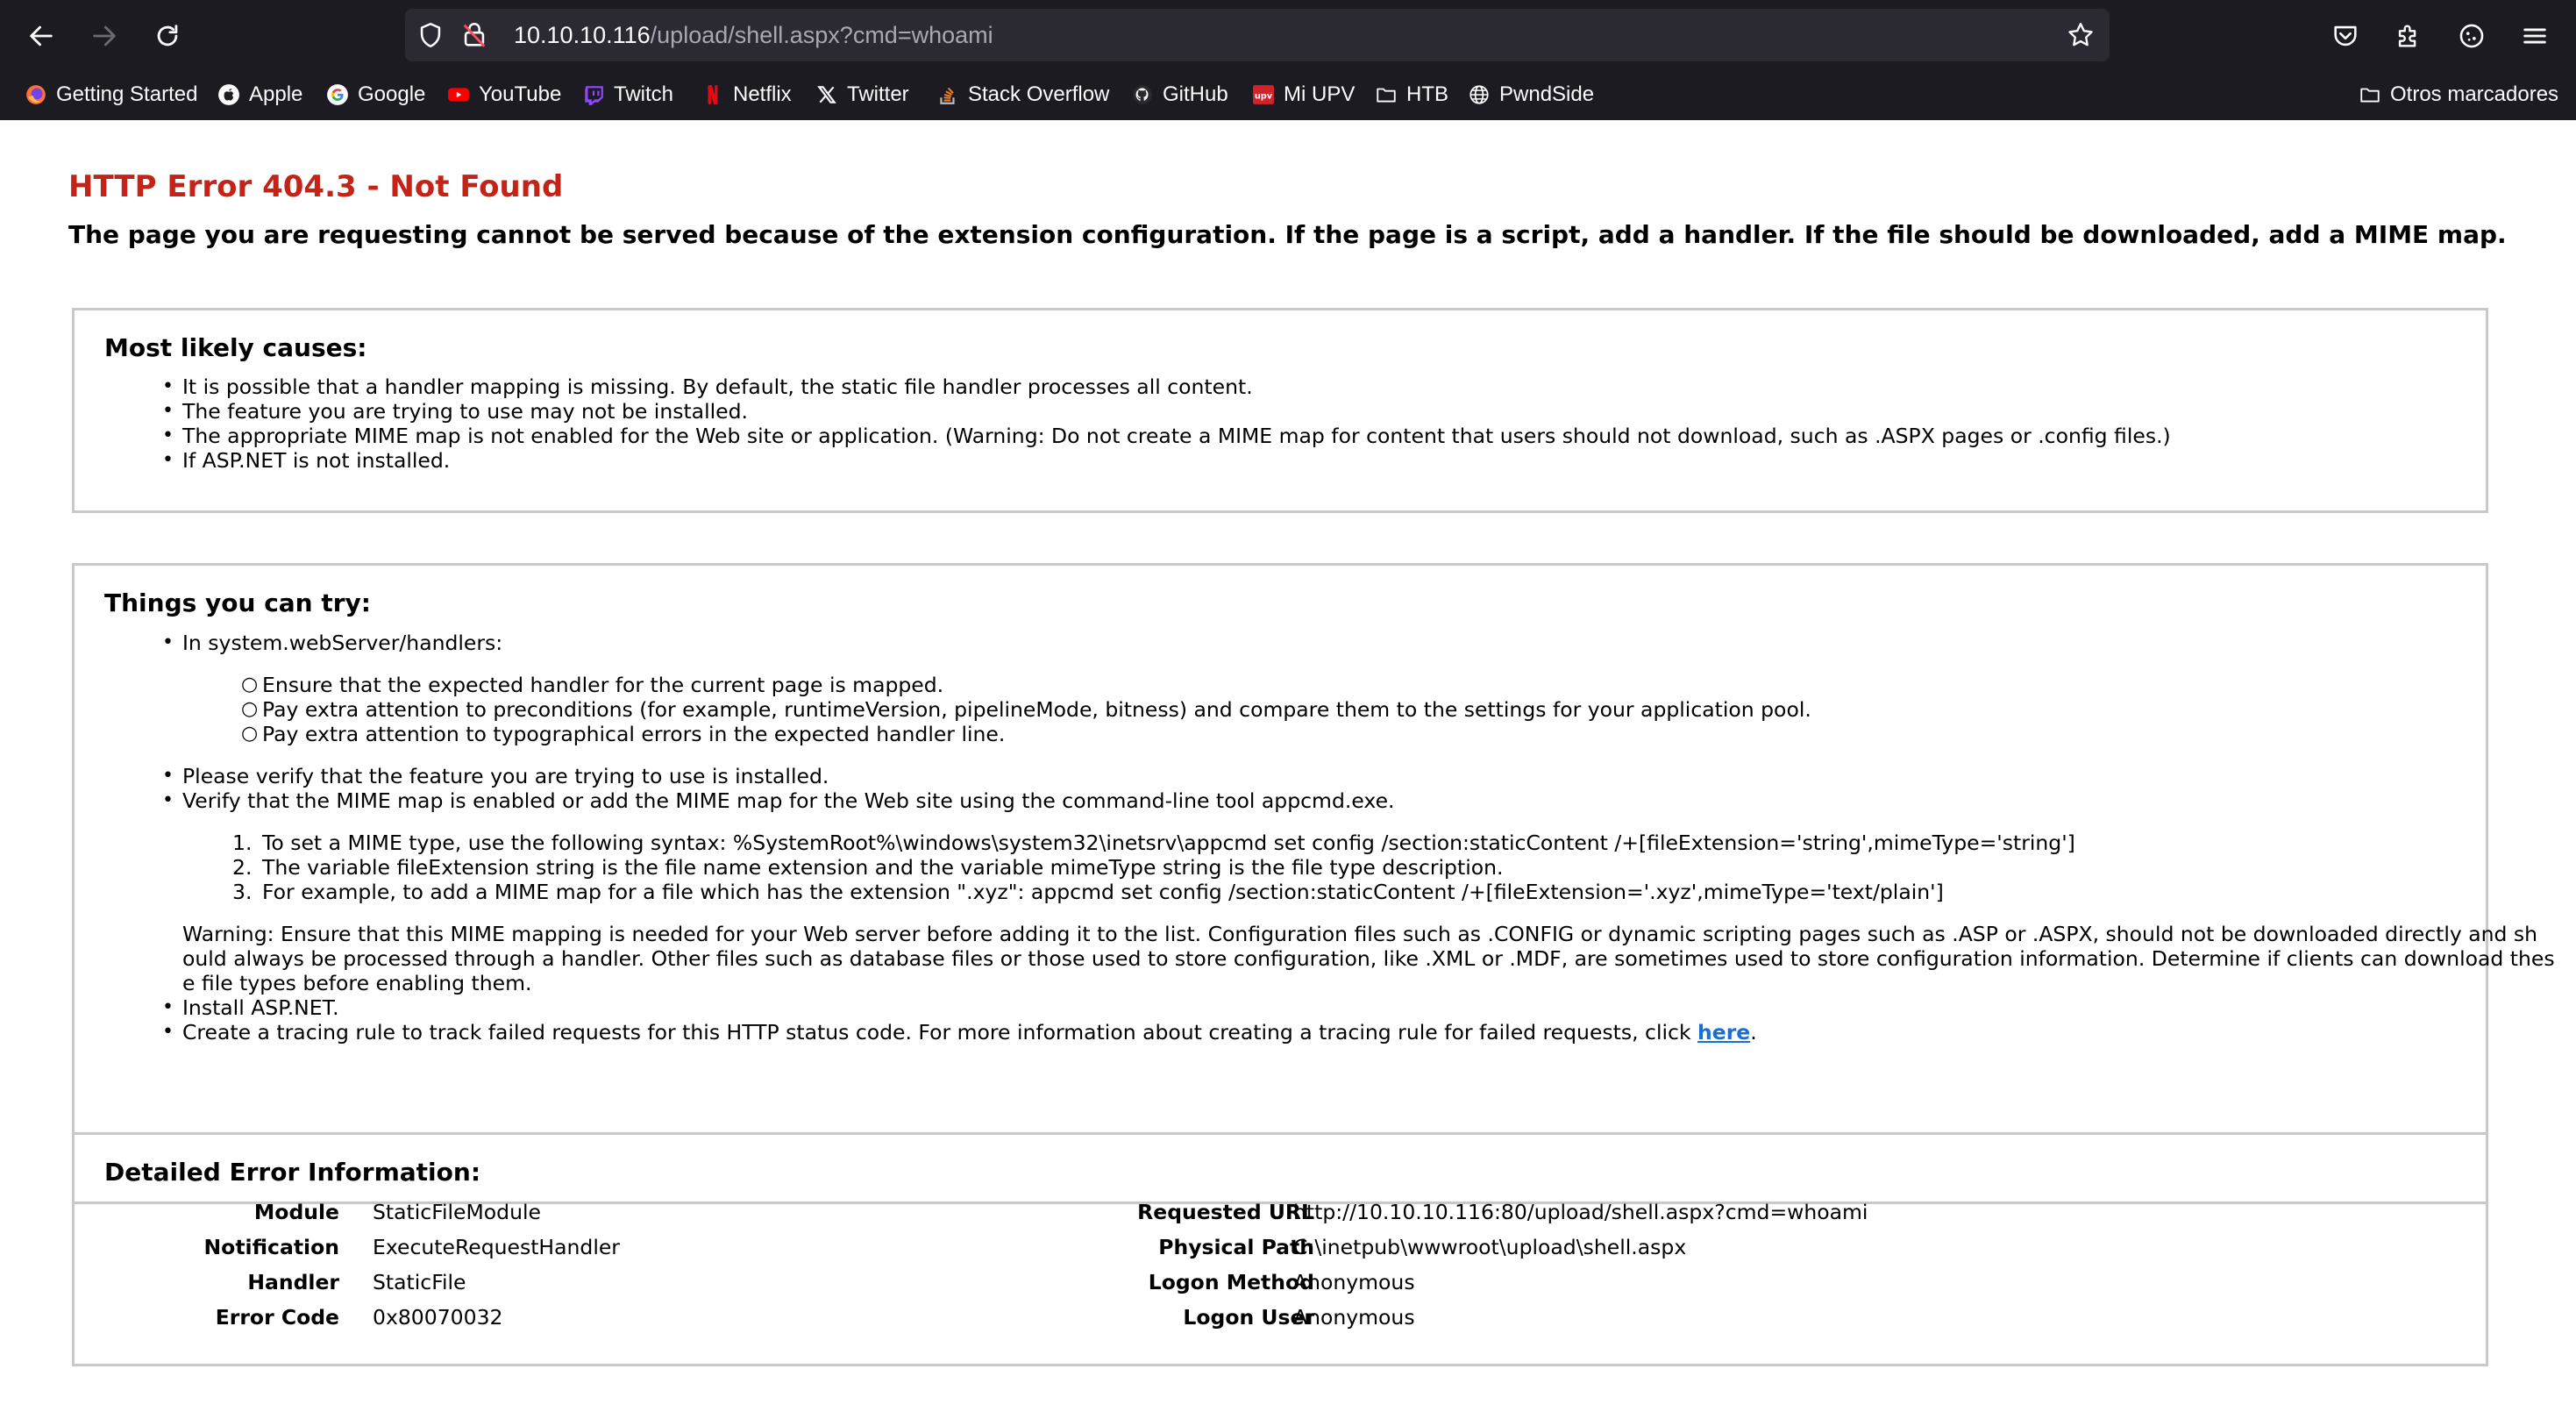  What do you see at coordinates (292, 1172) in the screenshot?
I see `detailed-error-heading: Detailed Error Information:` at bounding box center [292, 1172].